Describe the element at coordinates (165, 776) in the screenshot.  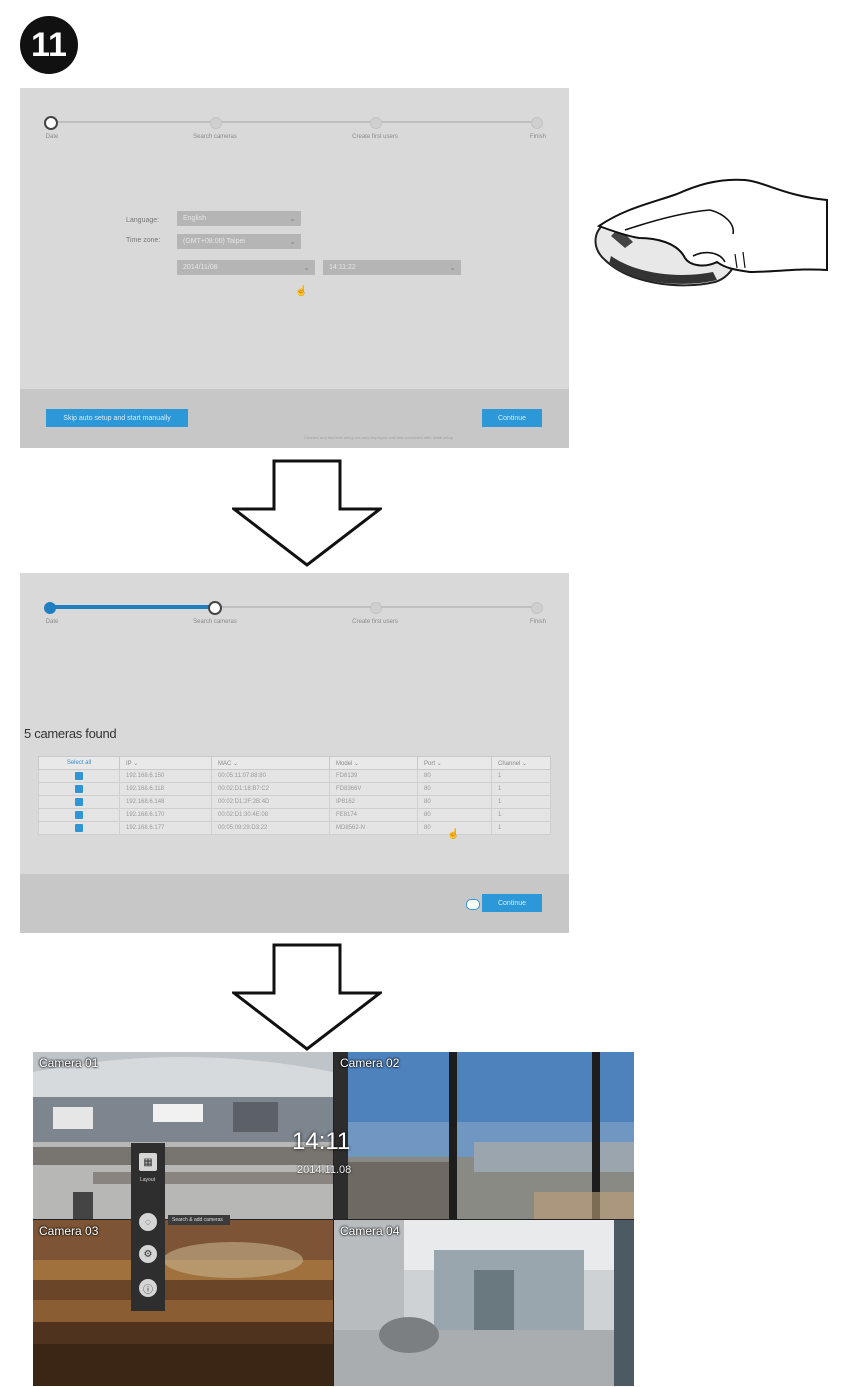
I see `cell-ip: 192.168.6.150` at that location.